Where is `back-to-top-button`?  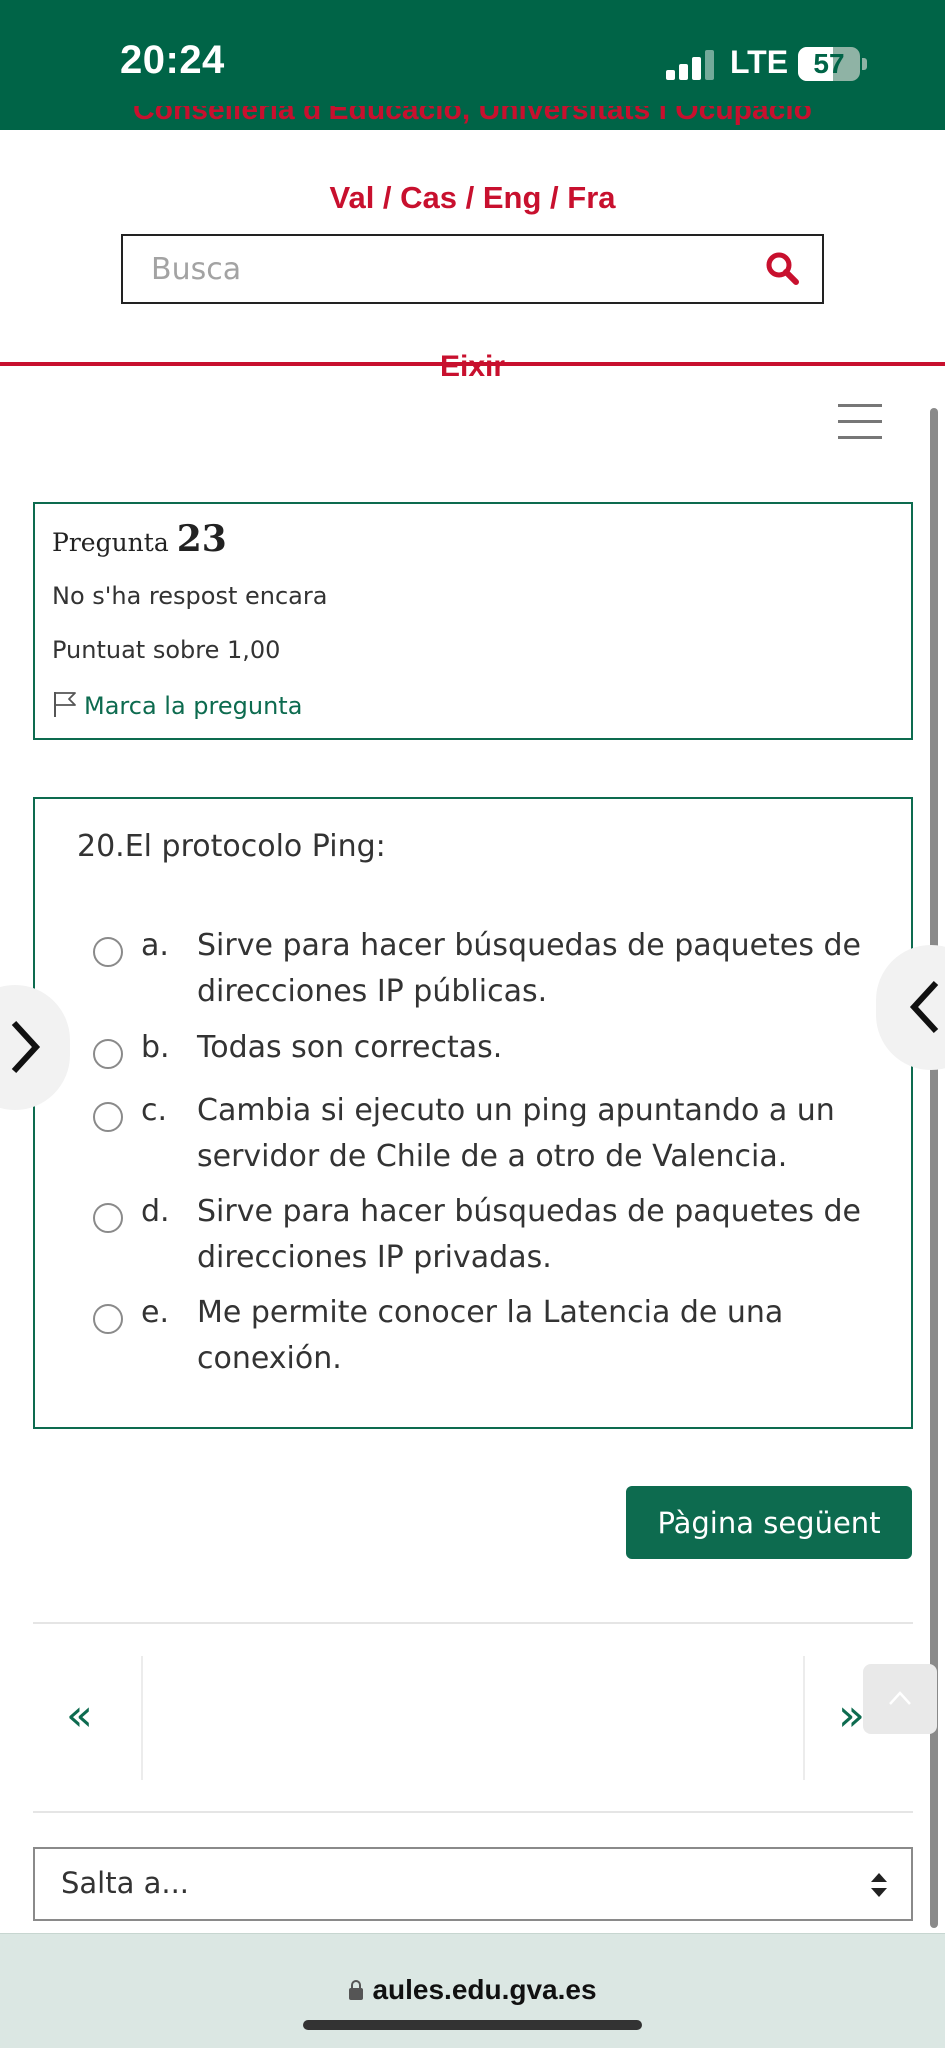
back-to-top-button is located at coordinates (900, 1699).